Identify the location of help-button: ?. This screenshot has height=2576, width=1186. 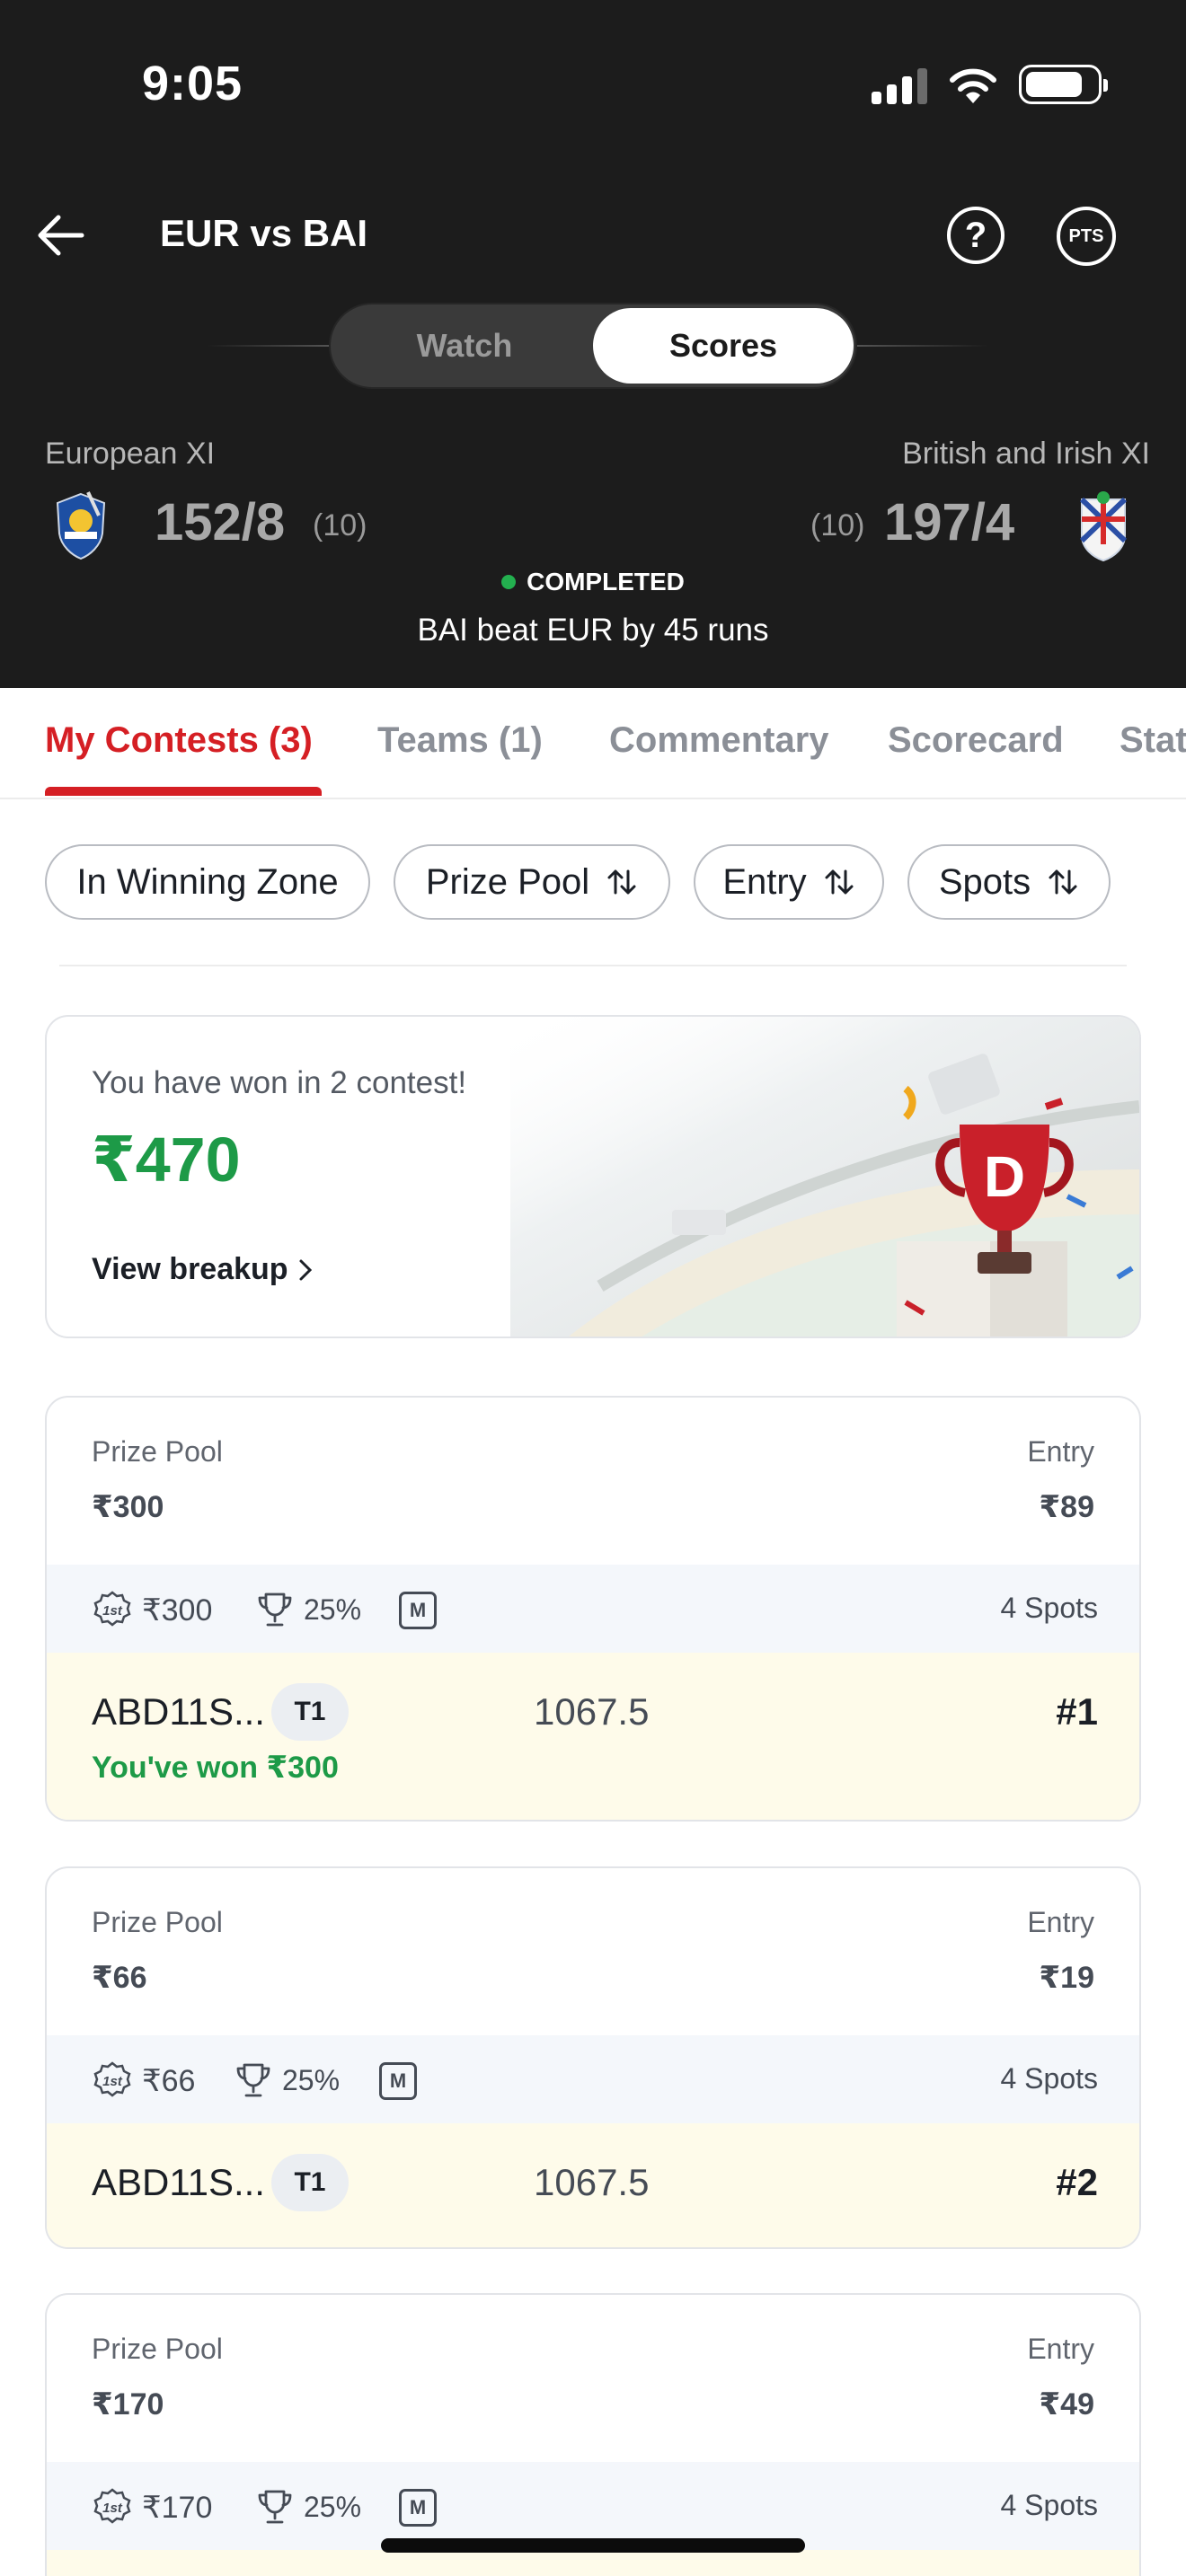
(976, 235).